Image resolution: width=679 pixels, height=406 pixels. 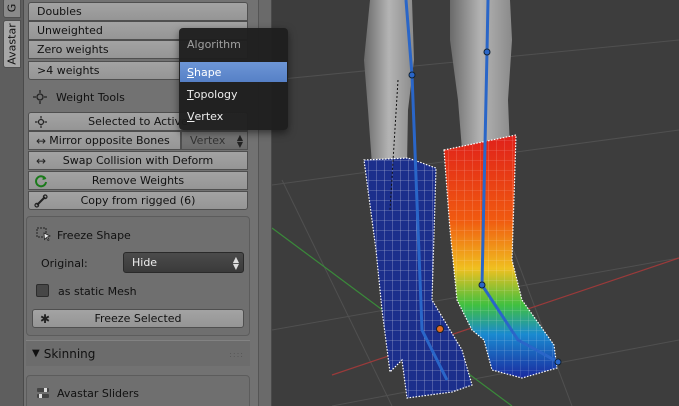 I want to click on doubles-button: Doubles, so click(x=138, y=11).